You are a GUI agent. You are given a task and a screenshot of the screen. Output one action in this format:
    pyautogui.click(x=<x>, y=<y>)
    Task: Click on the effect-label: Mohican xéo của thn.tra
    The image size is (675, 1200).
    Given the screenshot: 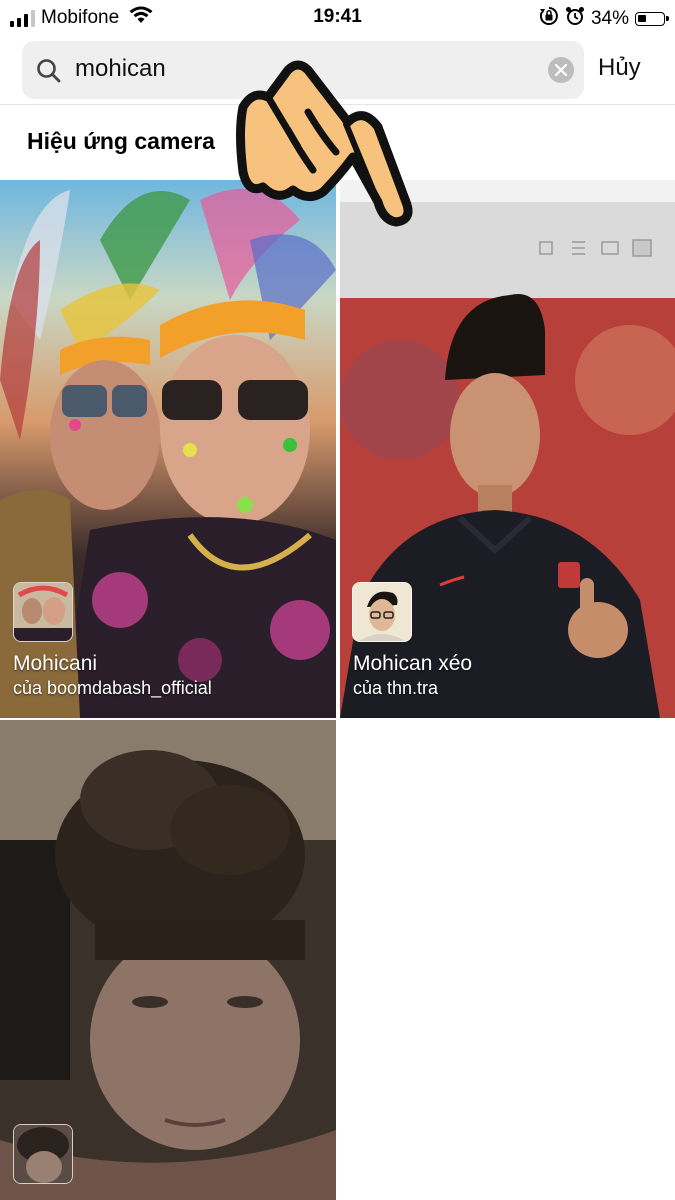 What is the action you would take?
    pyautogui.click(x=412, y=675)
    